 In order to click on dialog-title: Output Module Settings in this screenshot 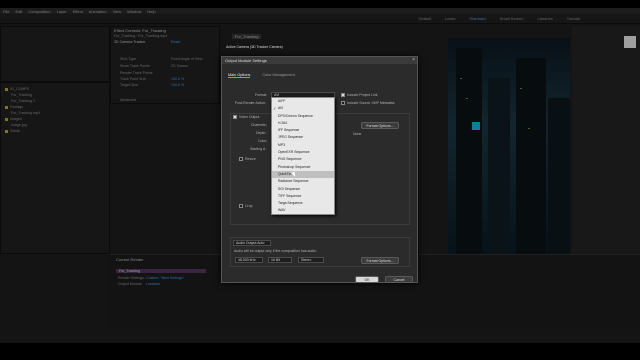, I will do `click(319, 60)`.